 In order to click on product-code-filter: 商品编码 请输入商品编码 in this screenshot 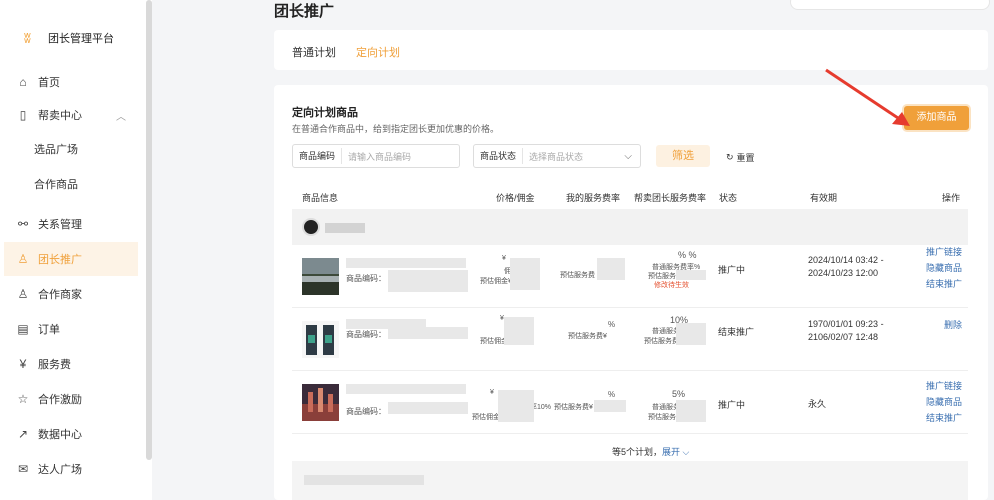, I will do `click(376, 156)`.